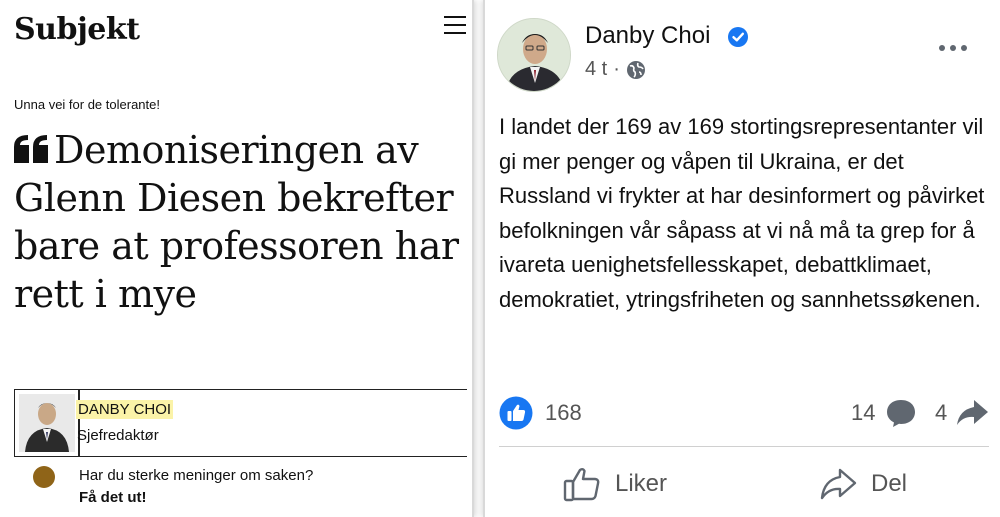 Image resolution: width=1000 pixels, height=517 pixels. What do you see at coordinates (516, 413) in the screenshot?
I see `like-reaction-icon` at bounding box center [516, 413].